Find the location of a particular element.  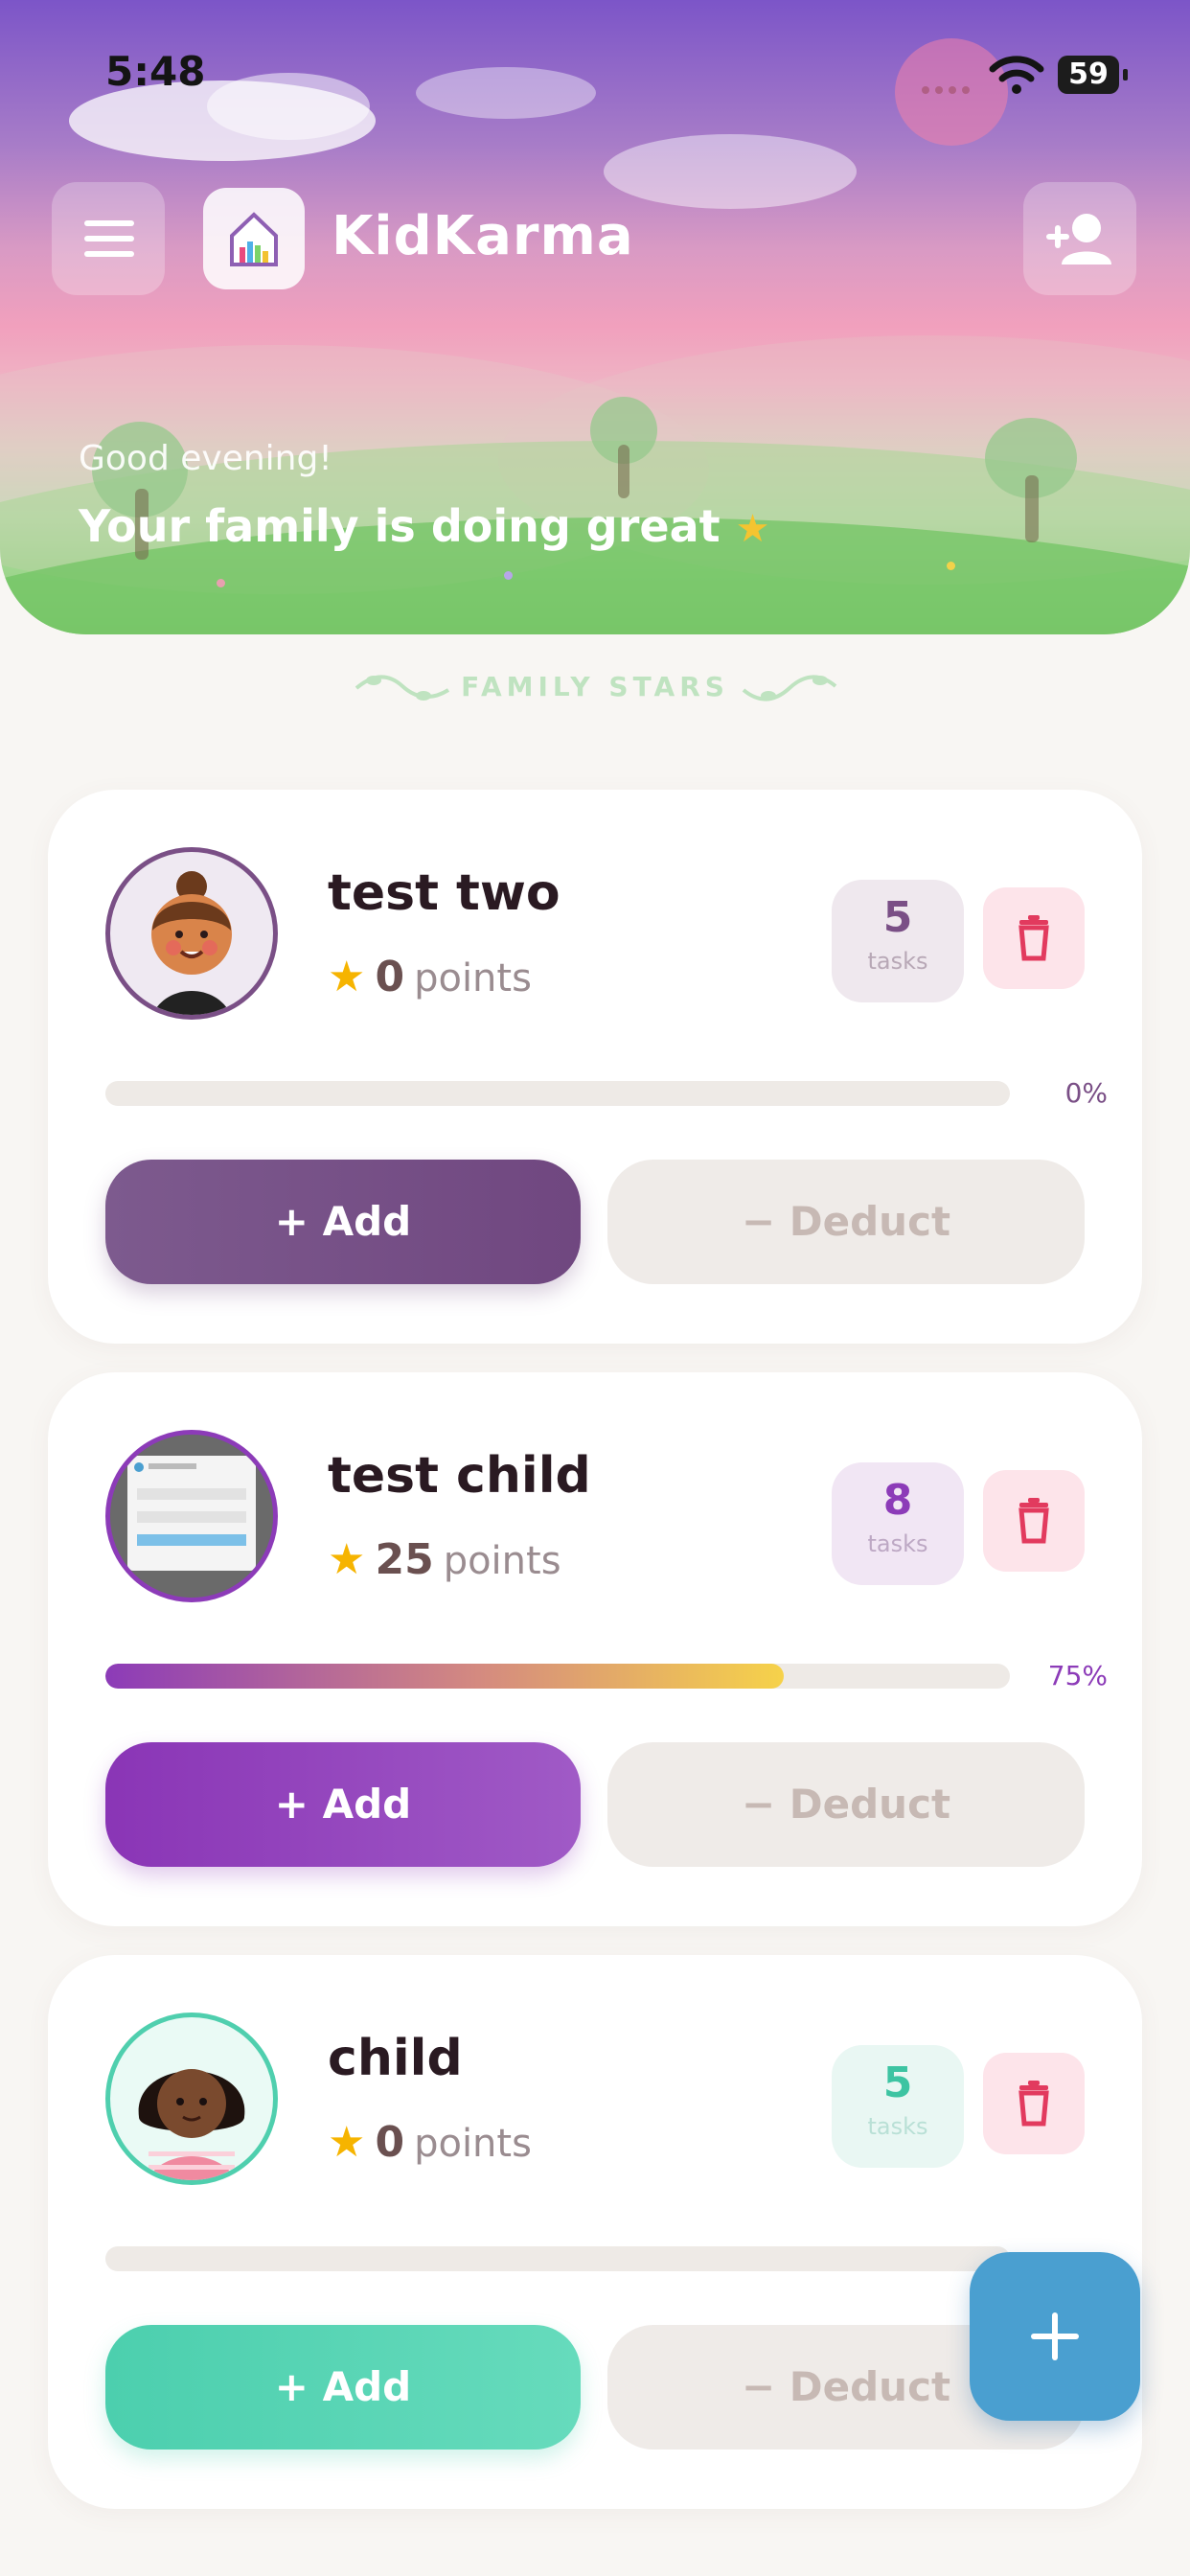

section-title: FAMILY STARS is located at coordinates (595, 686).